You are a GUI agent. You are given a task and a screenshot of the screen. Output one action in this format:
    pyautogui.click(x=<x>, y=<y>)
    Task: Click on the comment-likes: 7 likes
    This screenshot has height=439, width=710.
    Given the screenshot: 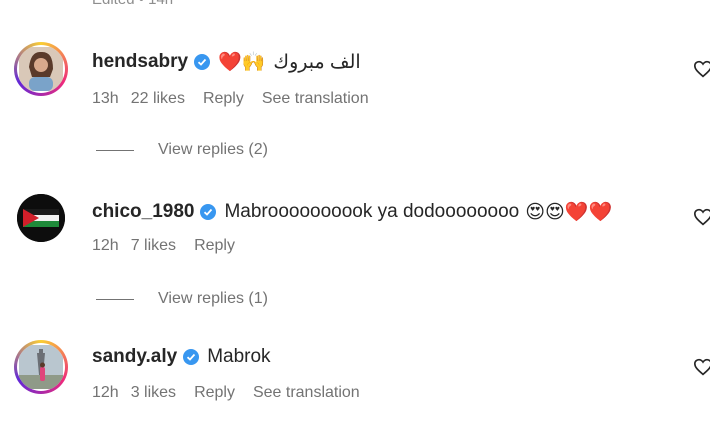 What is the action you would take?
    pyautogui.click(x=153, y=246)
    